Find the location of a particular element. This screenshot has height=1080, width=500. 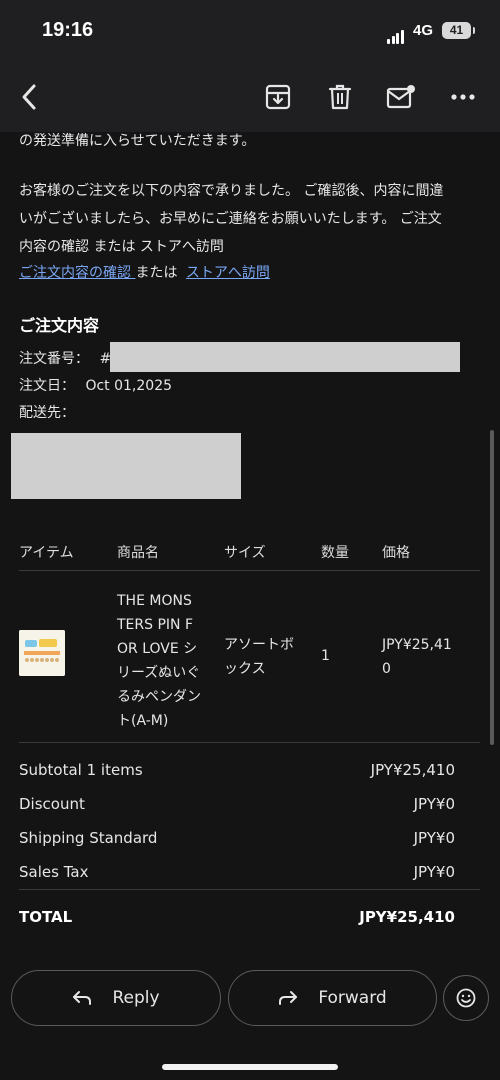

reply-label: Reply is located at coordinates (136, 998).